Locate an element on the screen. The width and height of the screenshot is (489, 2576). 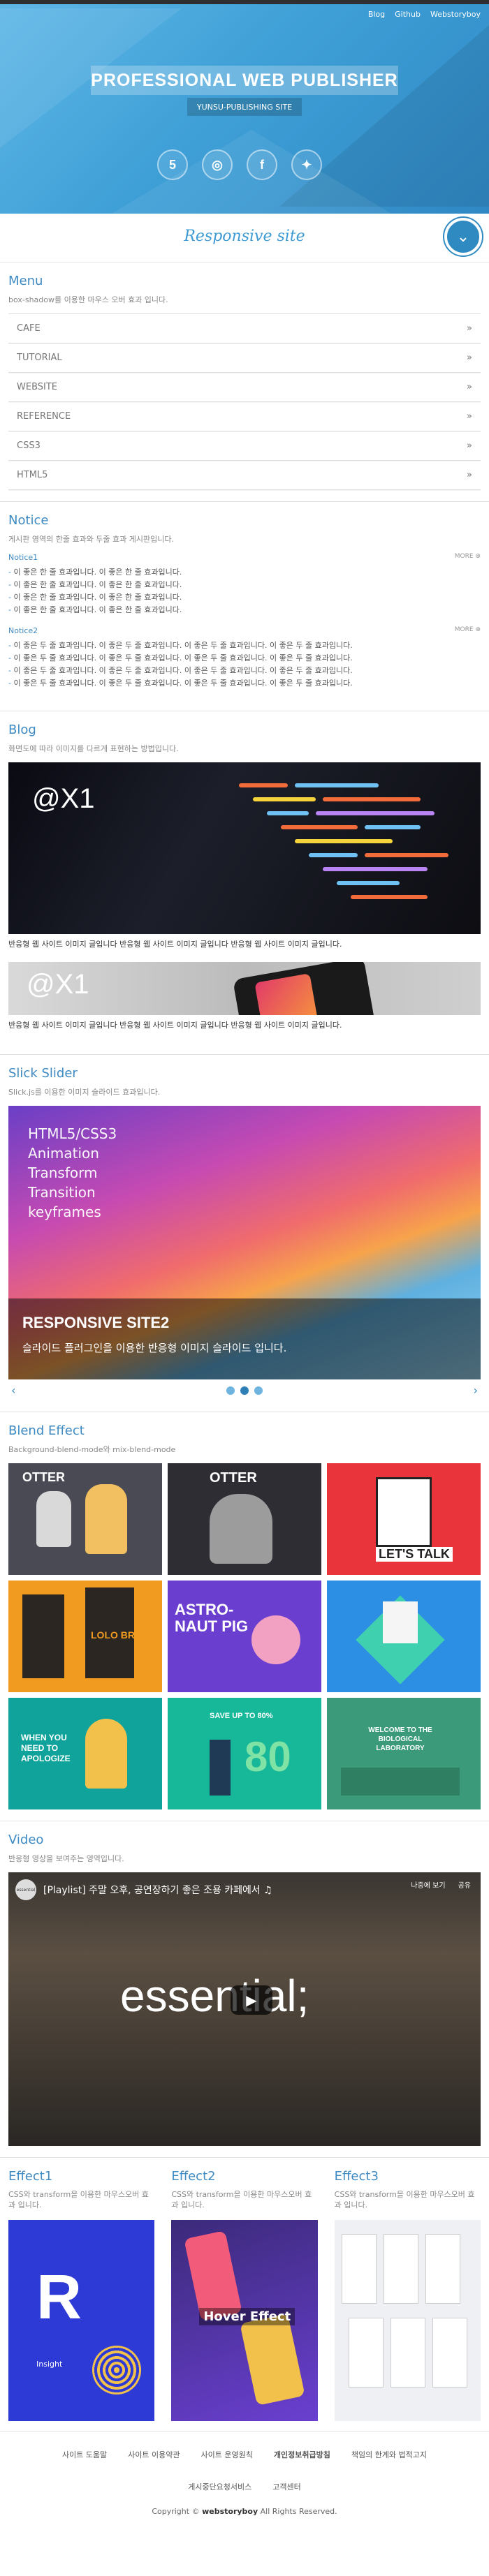
effect3-desc: CSS와 transform을 이용한 마우스오버 효과 입니다. is located at coordinates (405, 2199).